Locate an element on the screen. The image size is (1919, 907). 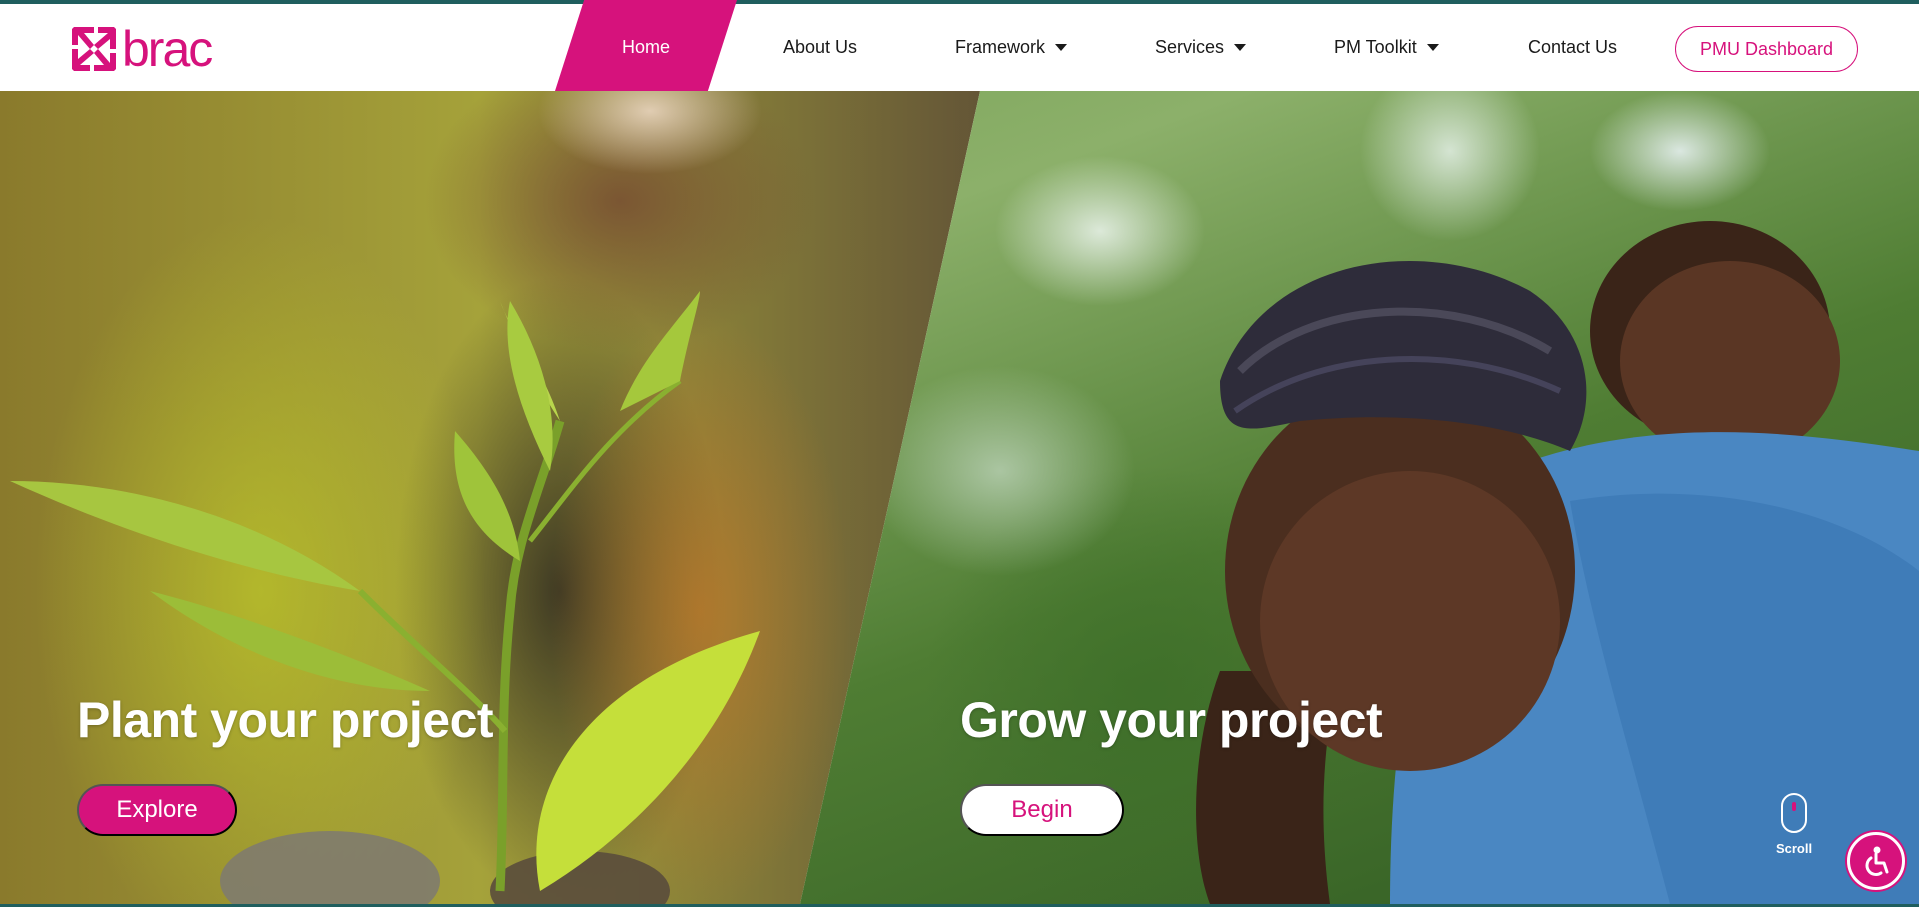
nav-framework-label: Framework is located at coordinates (1000, 47).